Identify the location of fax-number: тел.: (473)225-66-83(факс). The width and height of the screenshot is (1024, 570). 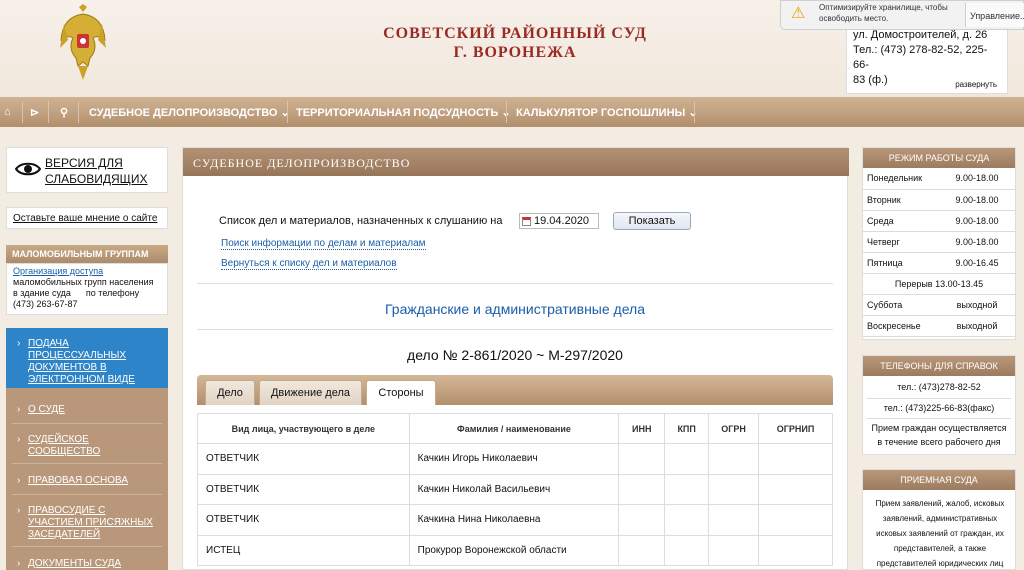
(939, 408).